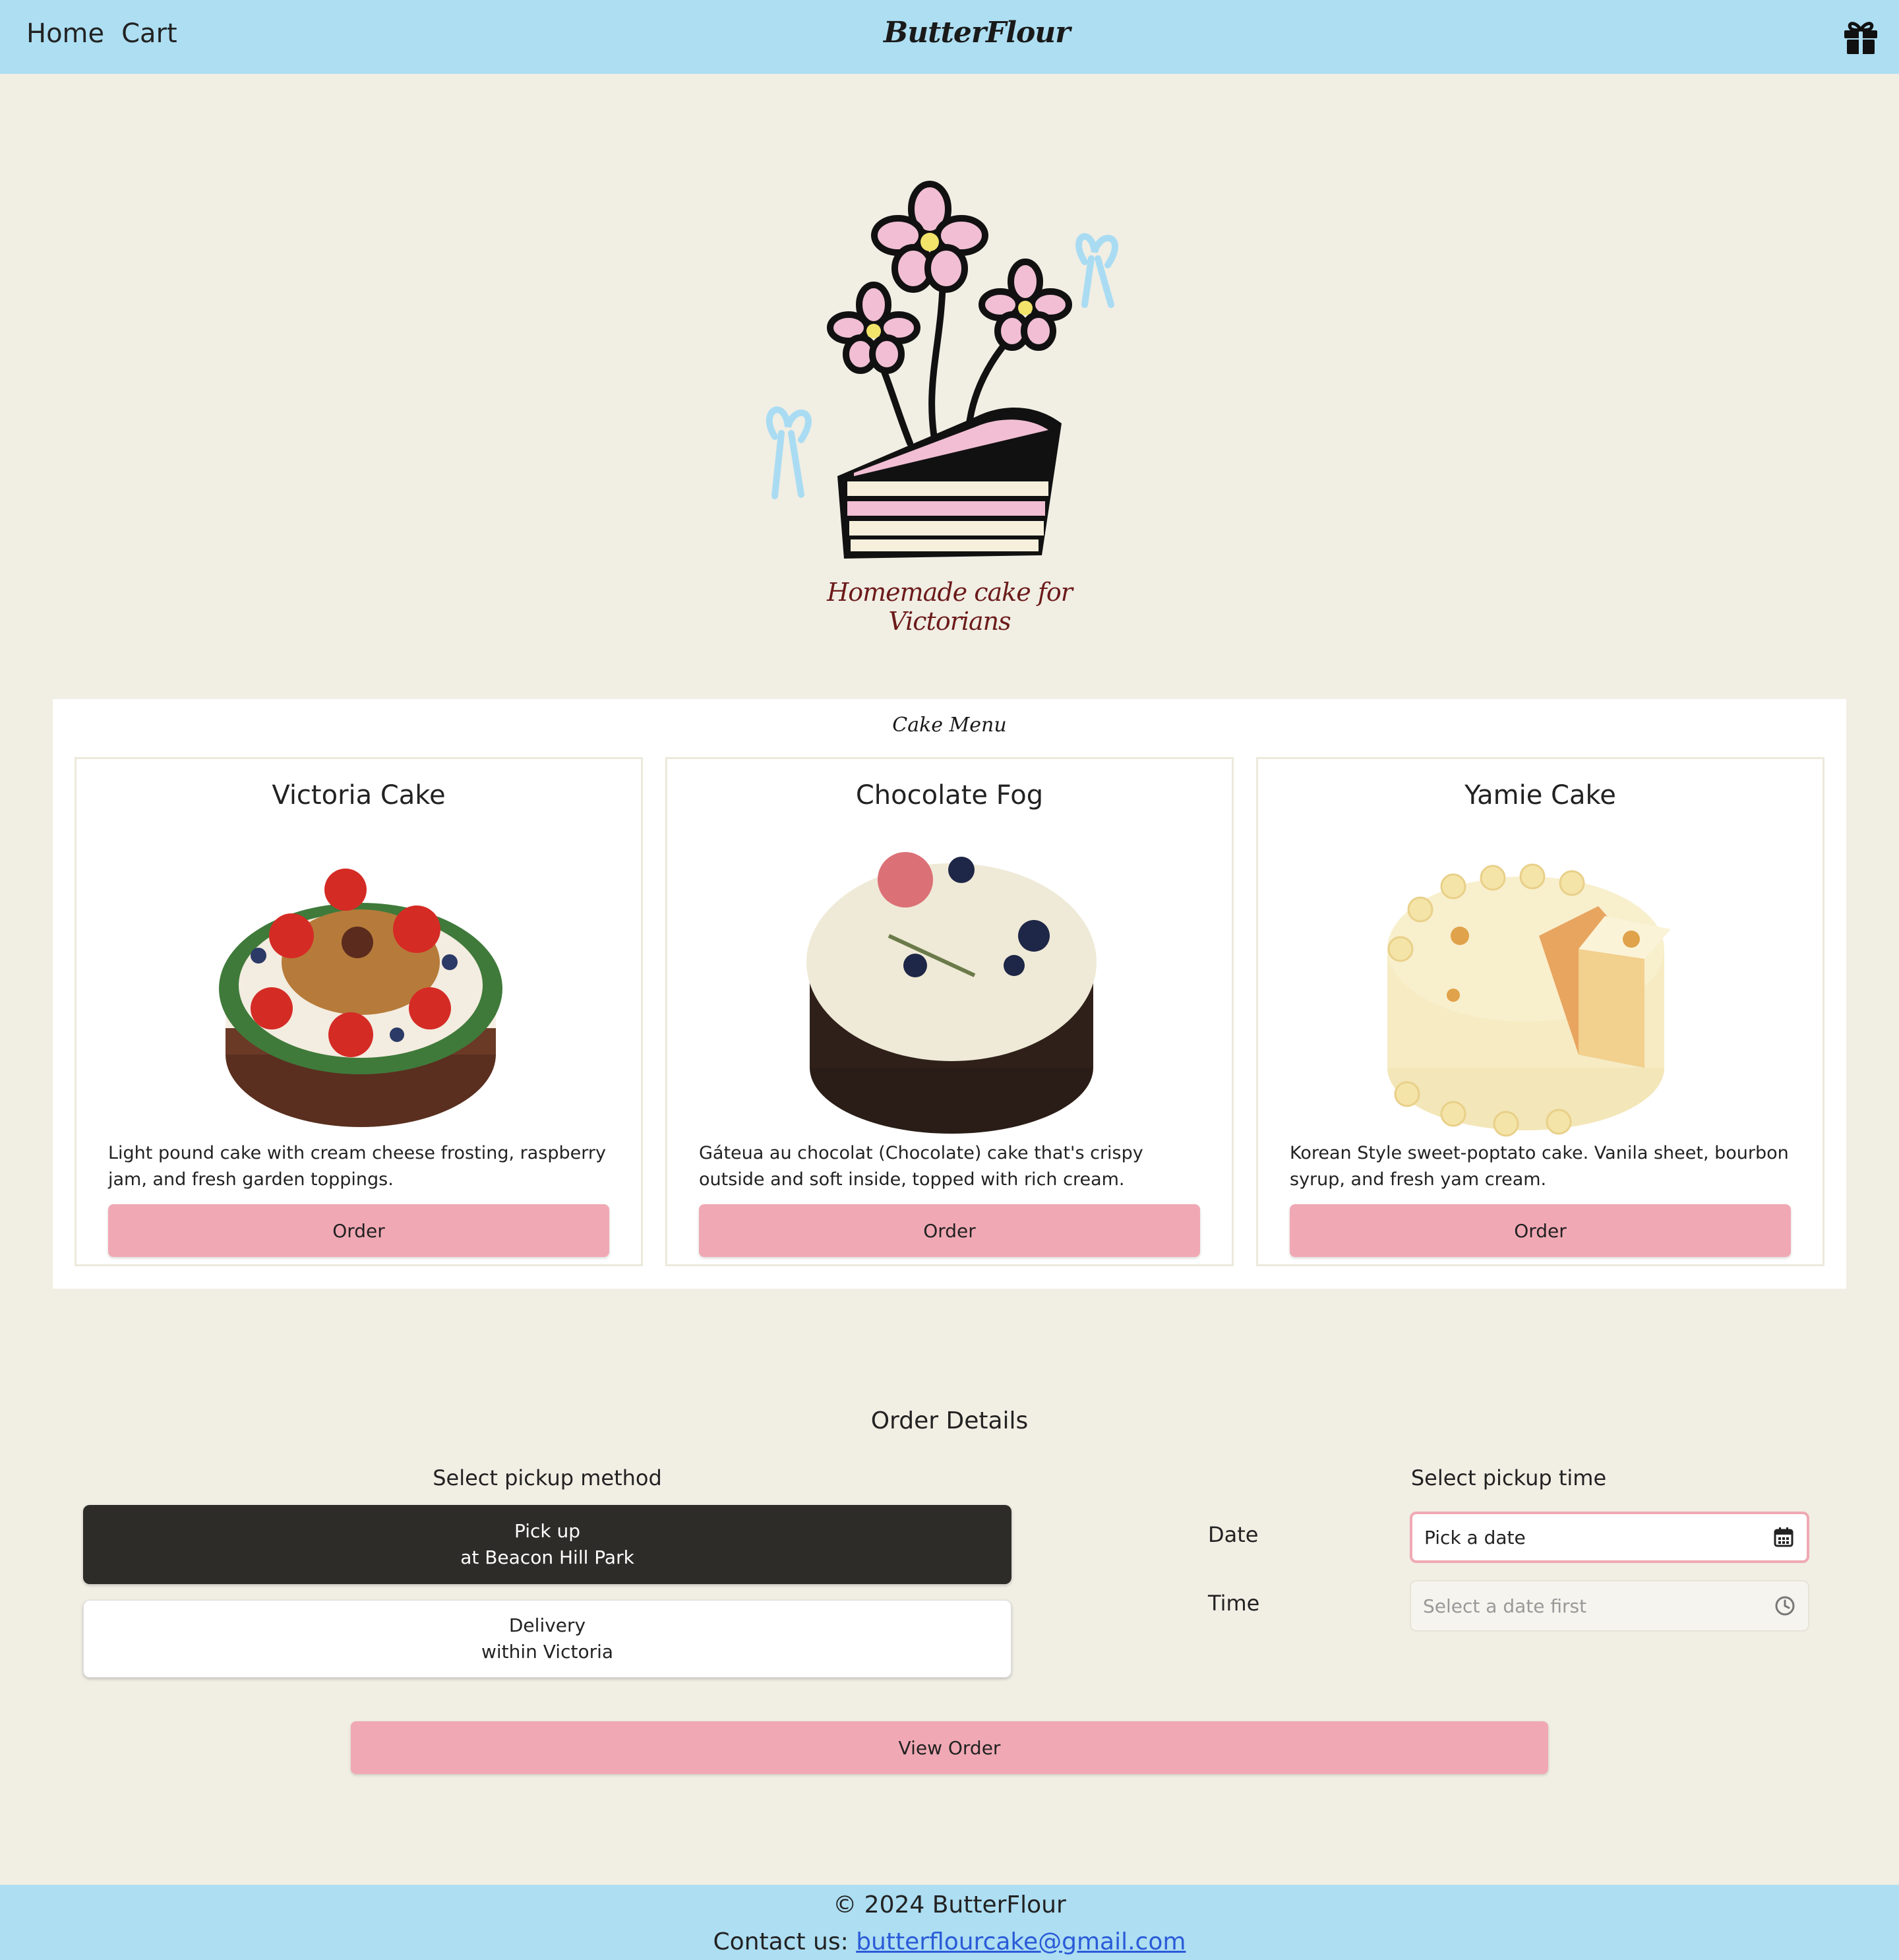  What do you see at coordinates (1609, 1537) in the screenshot?
I see `date-picker-input: Pick a date` at bounding box center [1609, 1537].